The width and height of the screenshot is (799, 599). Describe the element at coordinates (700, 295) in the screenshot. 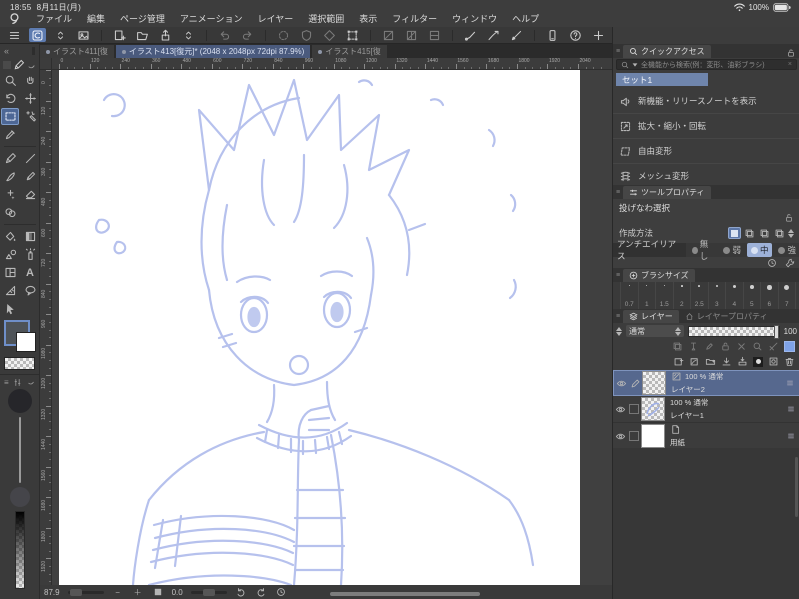

I see `brush-size-cell-4: 2.5` at that location.